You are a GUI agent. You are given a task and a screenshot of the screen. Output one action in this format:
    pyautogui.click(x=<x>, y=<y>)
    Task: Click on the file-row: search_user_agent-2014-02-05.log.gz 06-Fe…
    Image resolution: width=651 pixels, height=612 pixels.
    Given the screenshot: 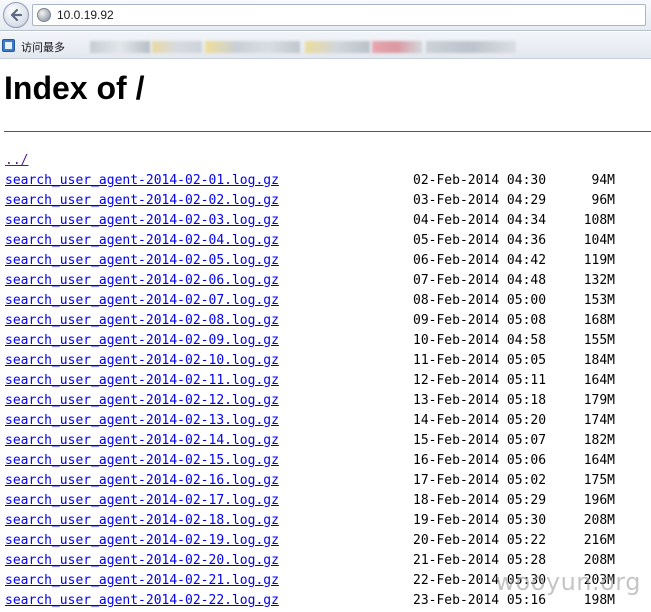 What is the action you would take?
    pyautogui.click(x=325, y=261)
    